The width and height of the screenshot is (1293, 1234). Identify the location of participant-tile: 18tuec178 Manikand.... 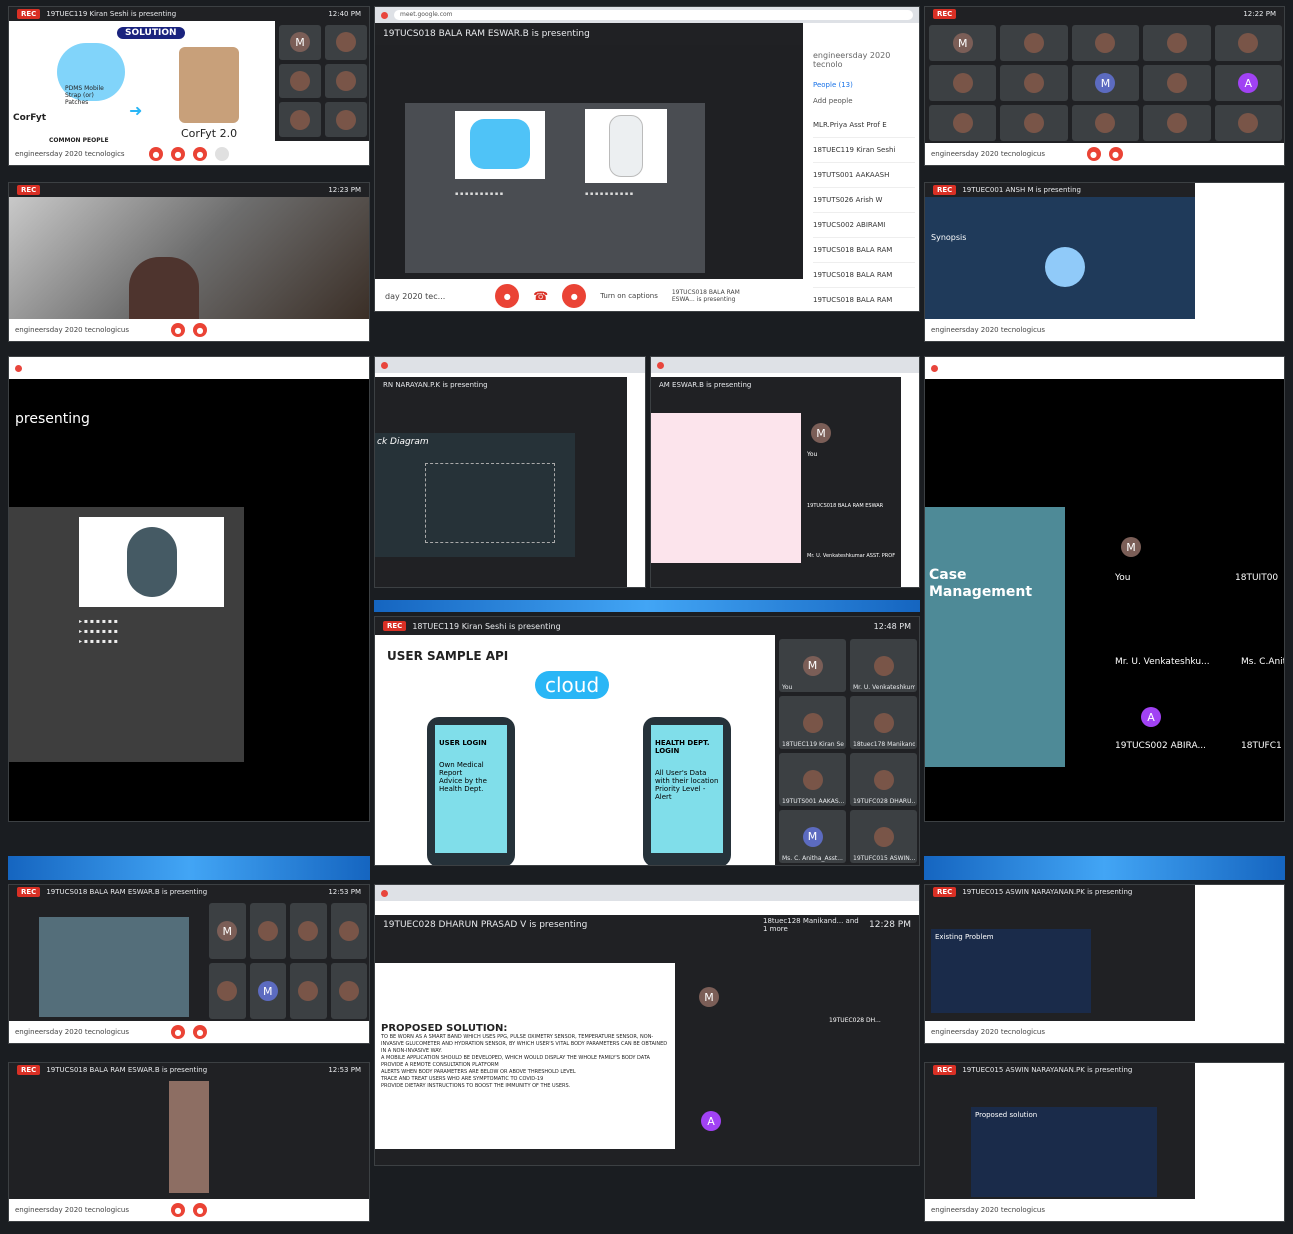
(883, 722).